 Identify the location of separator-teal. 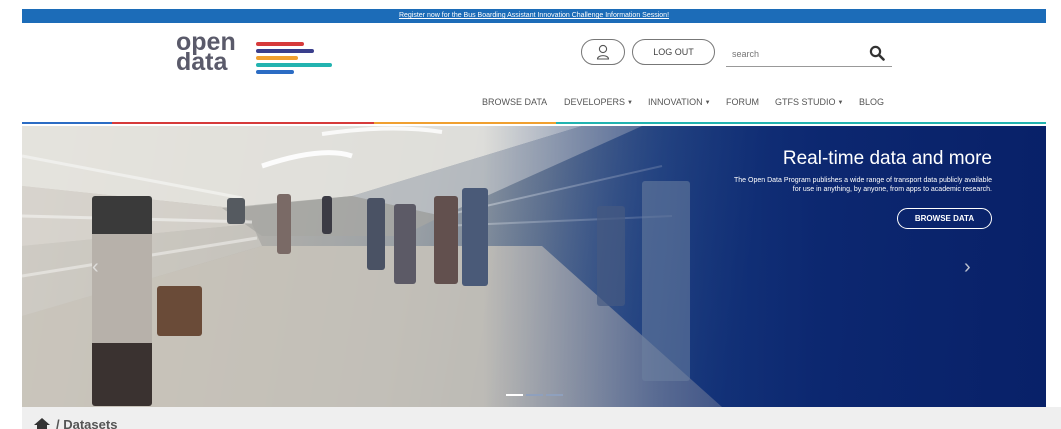
(801, 123).